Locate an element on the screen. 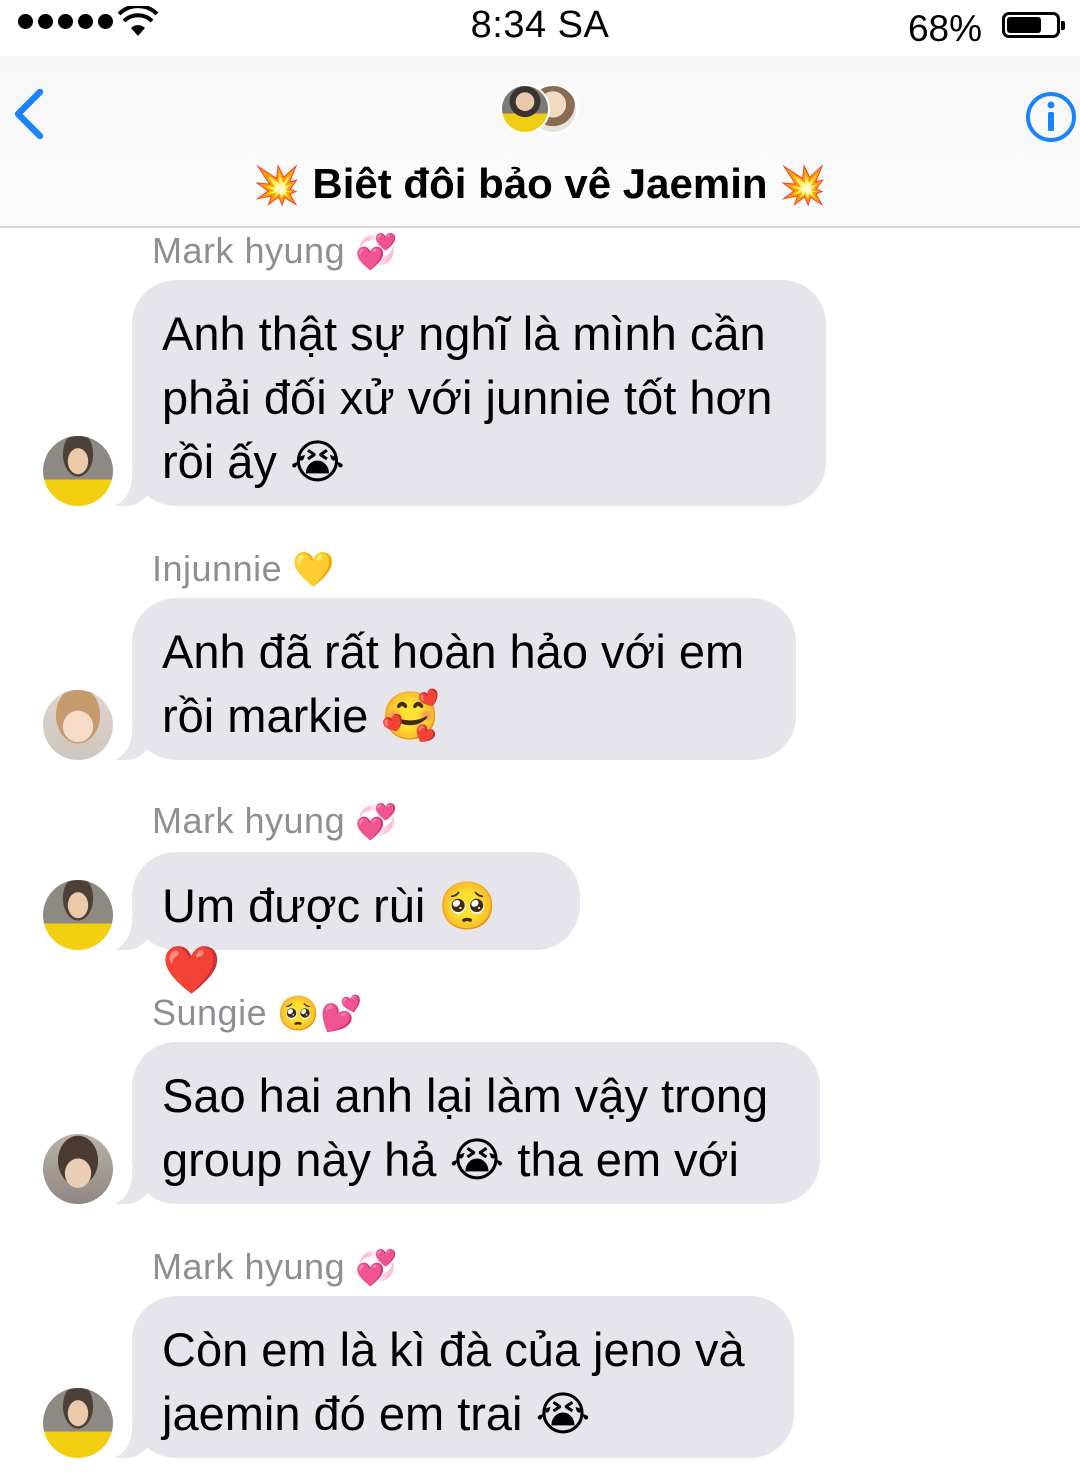 Image resolution: width=1080 pixels, height=1480 pixels. group-avatar-stack is located at coordinates (541, 111).